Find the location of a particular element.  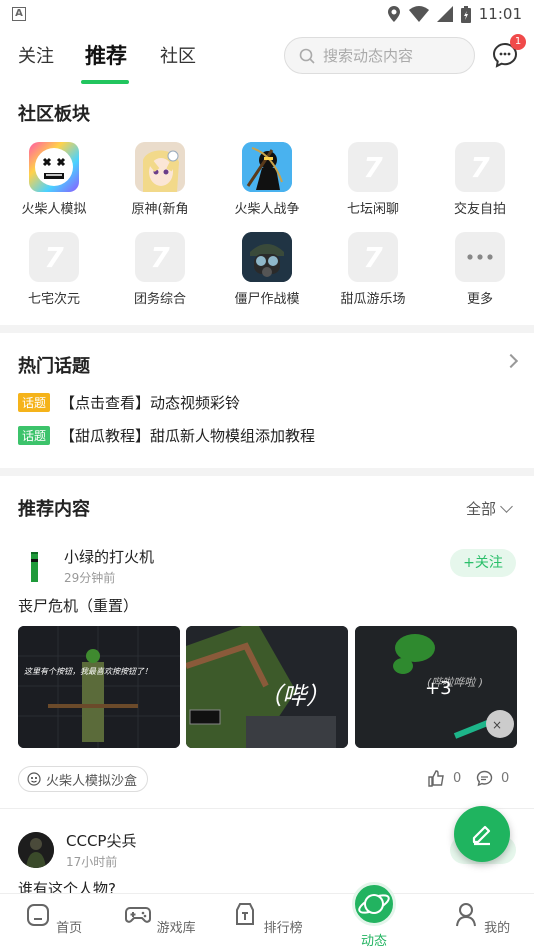

topic-item: 话题 【点击查看】动态视频彩铃 is located at coordinates (129, 402).